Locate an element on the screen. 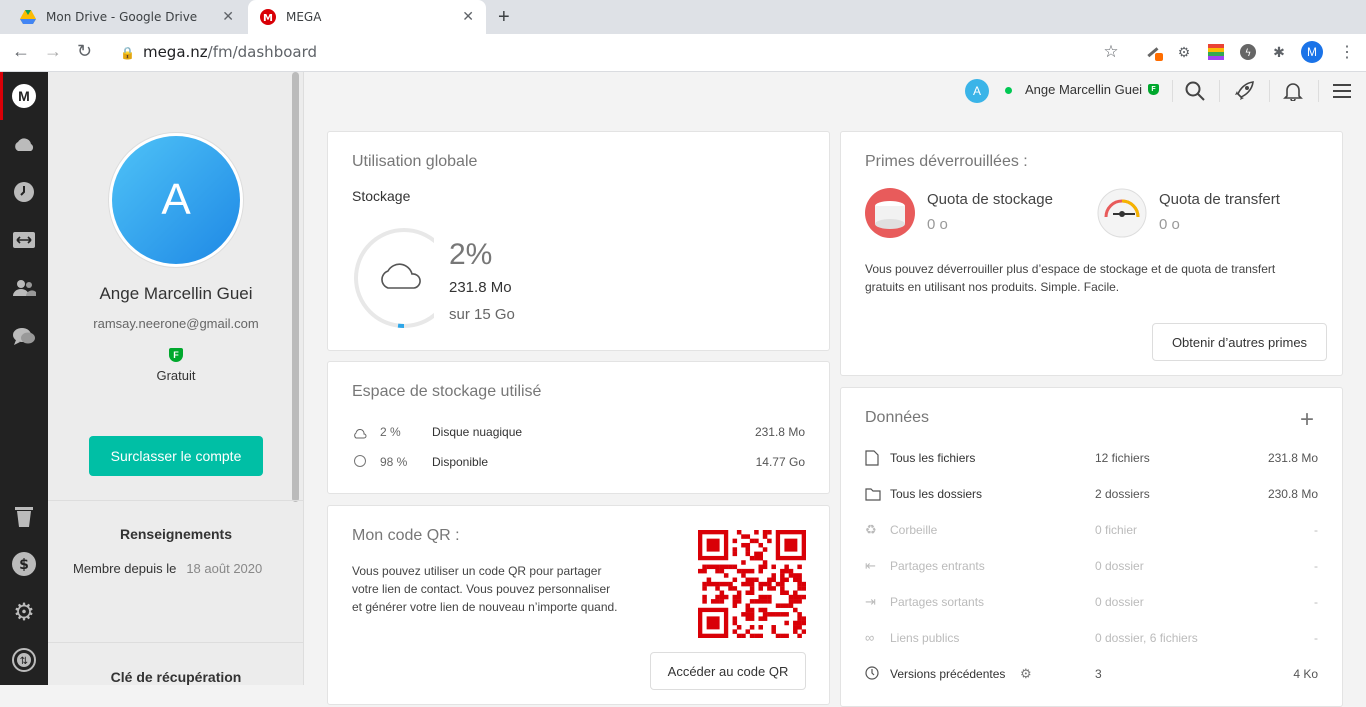 The height and width of the screenshot is (707, 1366). transfer-quota-icon is located at coordinates (1122, 215).